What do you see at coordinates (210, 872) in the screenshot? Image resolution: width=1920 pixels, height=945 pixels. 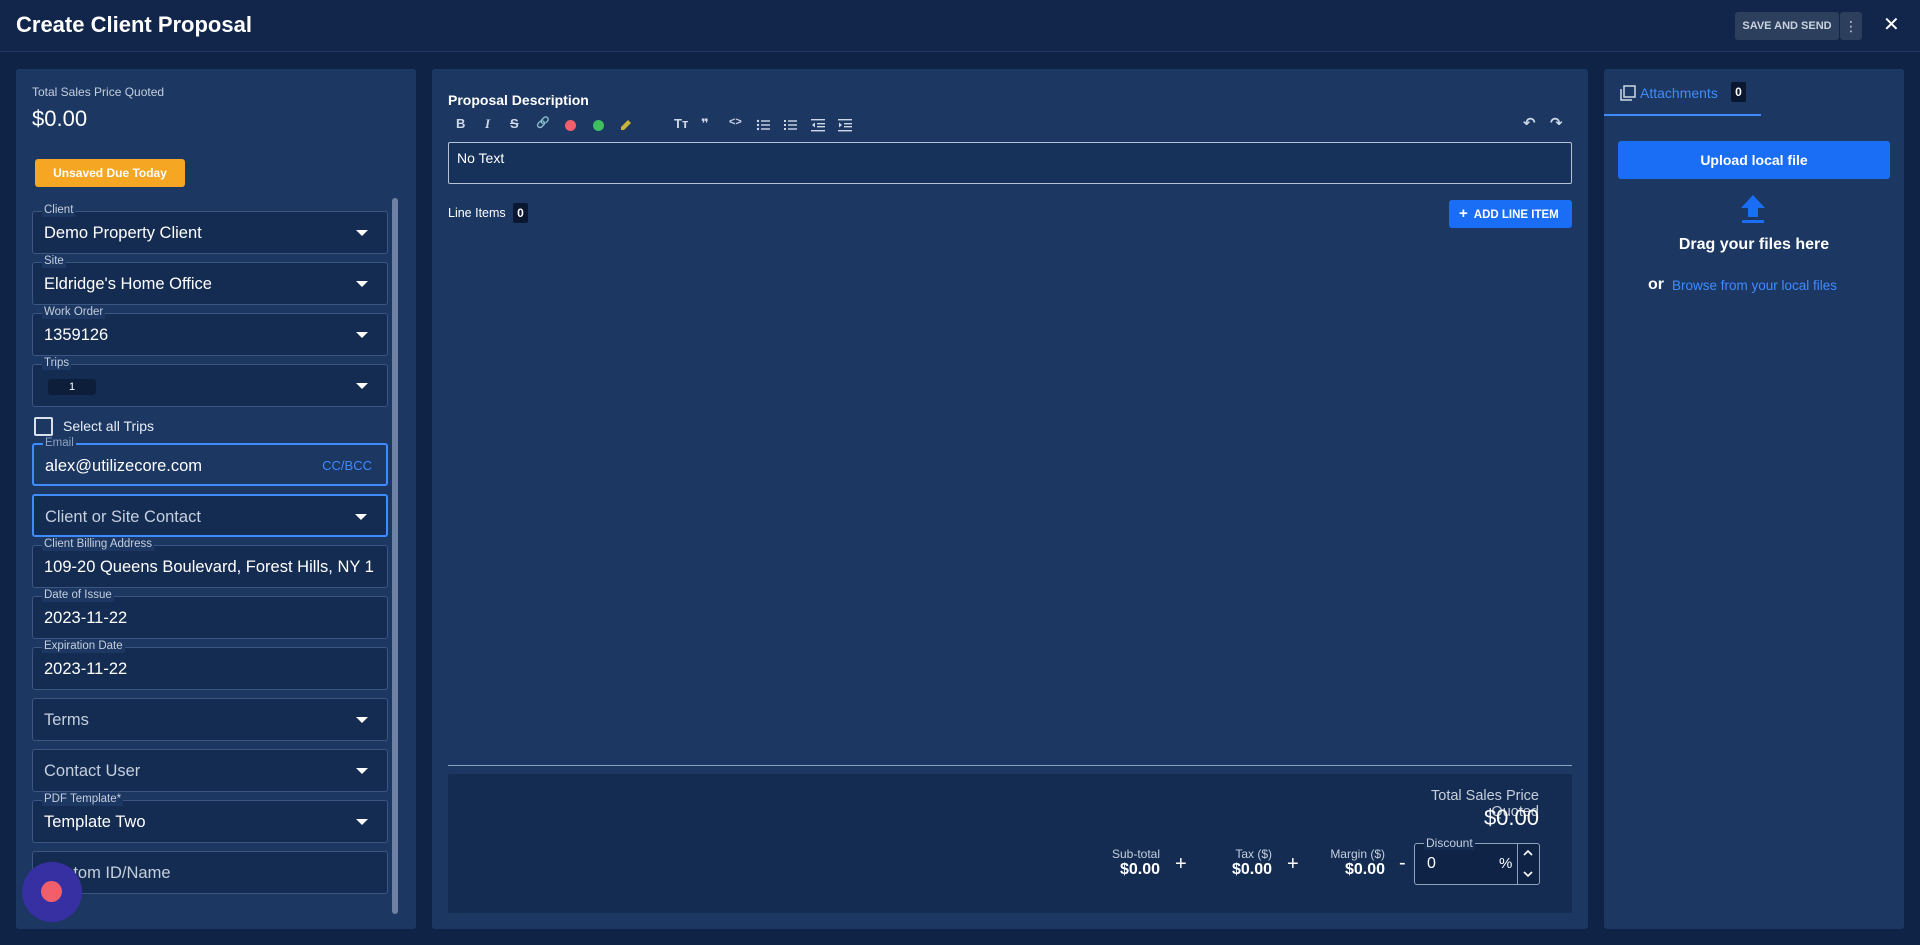 I see `custom-id-field: Custom ID/Name` at bounding box center [210, 872].